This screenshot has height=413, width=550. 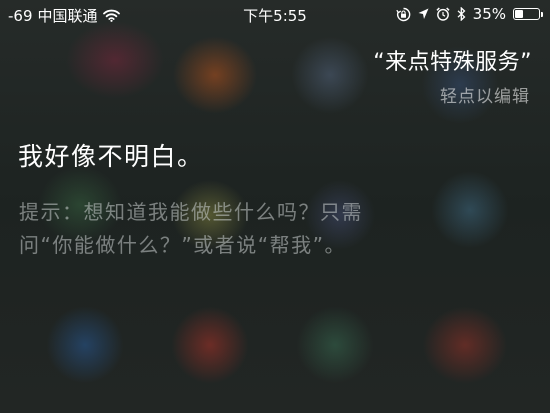 I want to click on rotation-lock-icon, so click(x=403, y=14).